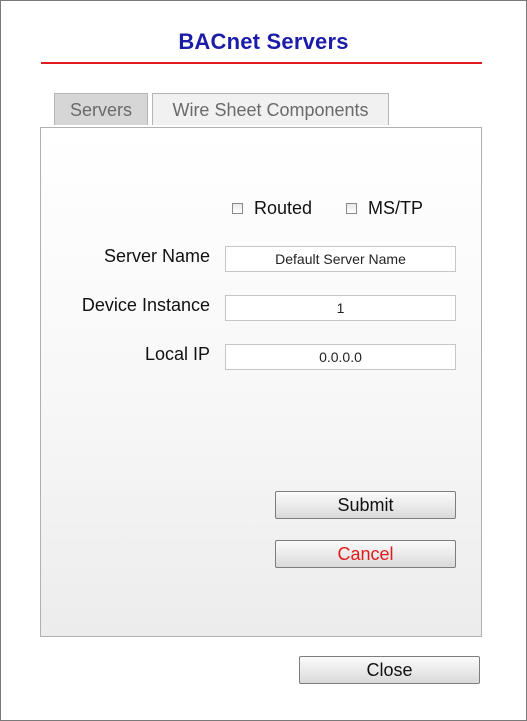 This screenshot has height=721, width=527. Describe the element at coordinates (263, 41) in the screenshot. I see `dialog-title: BACnet Servers` at that location.